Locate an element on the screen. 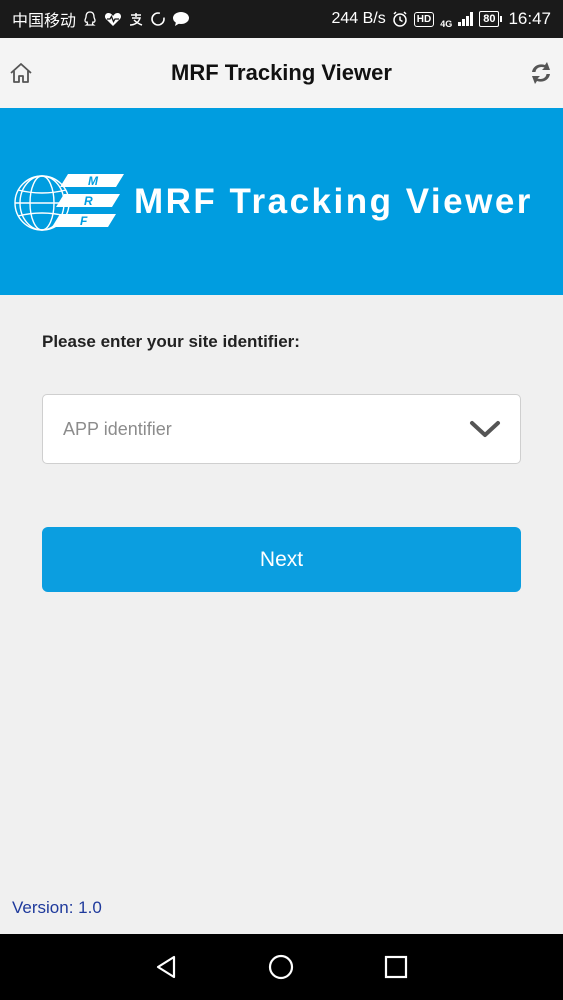  chat-icon is located at coordinates (181, 19).